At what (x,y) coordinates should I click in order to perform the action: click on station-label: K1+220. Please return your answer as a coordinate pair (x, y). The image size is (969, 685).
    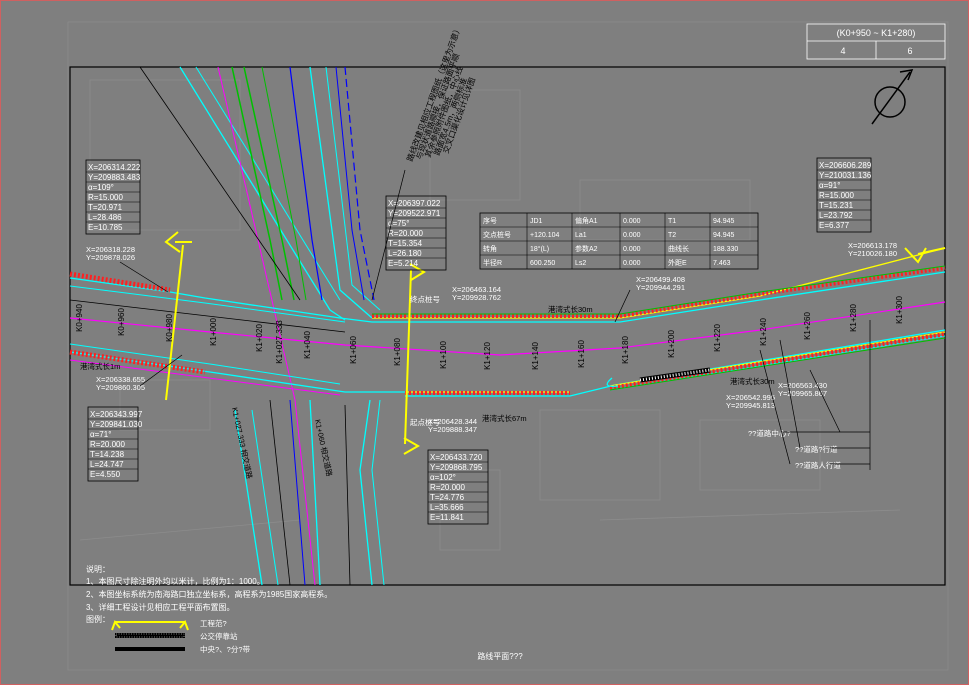
    Looking at the image, I should click on (717, 338).